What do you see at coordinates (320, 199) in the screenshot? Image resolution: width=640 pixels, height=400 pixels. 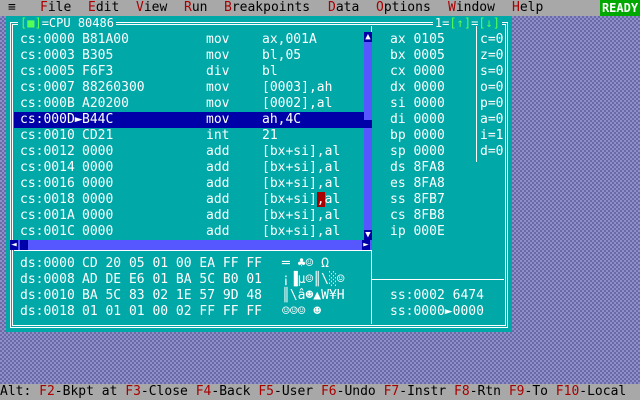 I see `text-cursor: ,` at bounding box center [320, 199].